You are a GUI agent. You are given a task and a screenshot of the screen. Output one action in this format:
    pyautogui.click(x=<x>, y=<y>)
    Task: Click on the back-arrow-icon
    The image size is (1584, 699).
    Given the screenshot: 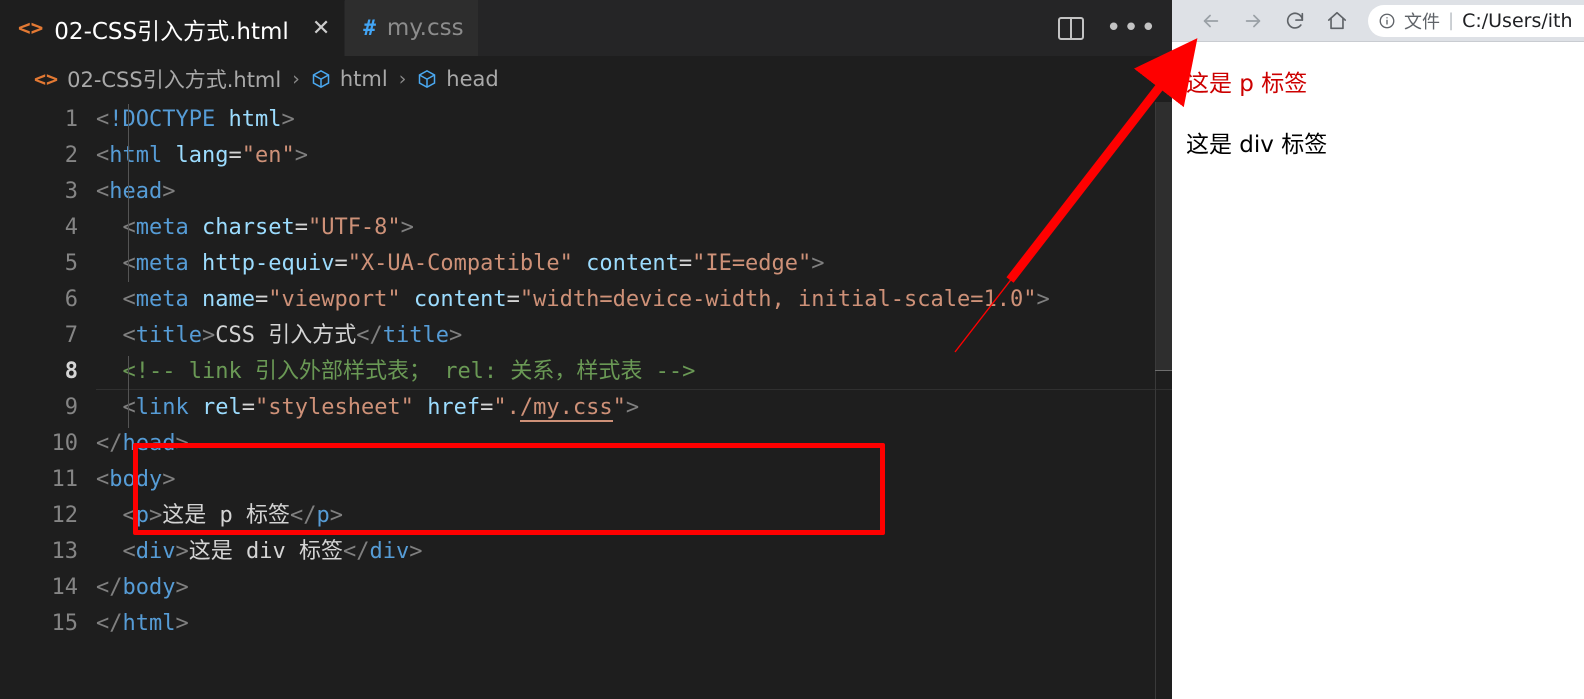 What is the action you would take?
    pyautogui.click(x=1211, y=21)
    